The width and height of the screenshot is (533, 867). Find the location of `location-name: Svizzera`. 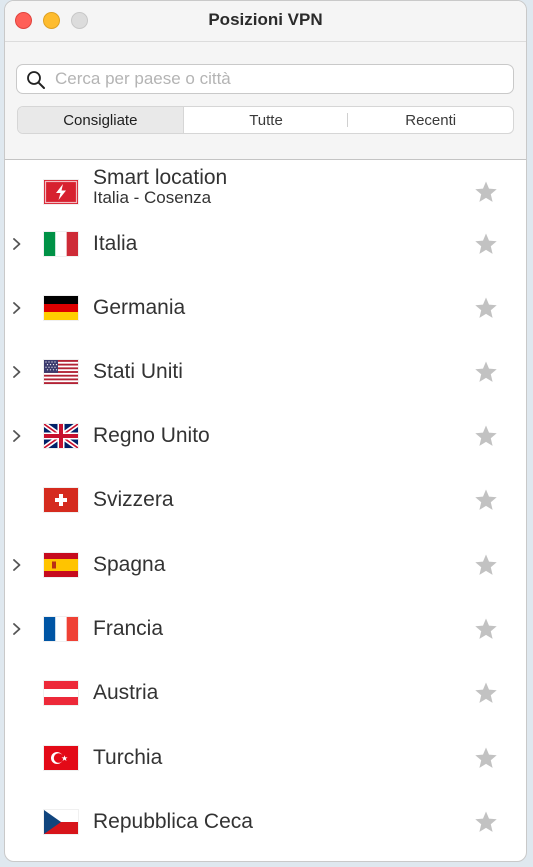

location-name: Svizzera is located at coordinates (133, 499).